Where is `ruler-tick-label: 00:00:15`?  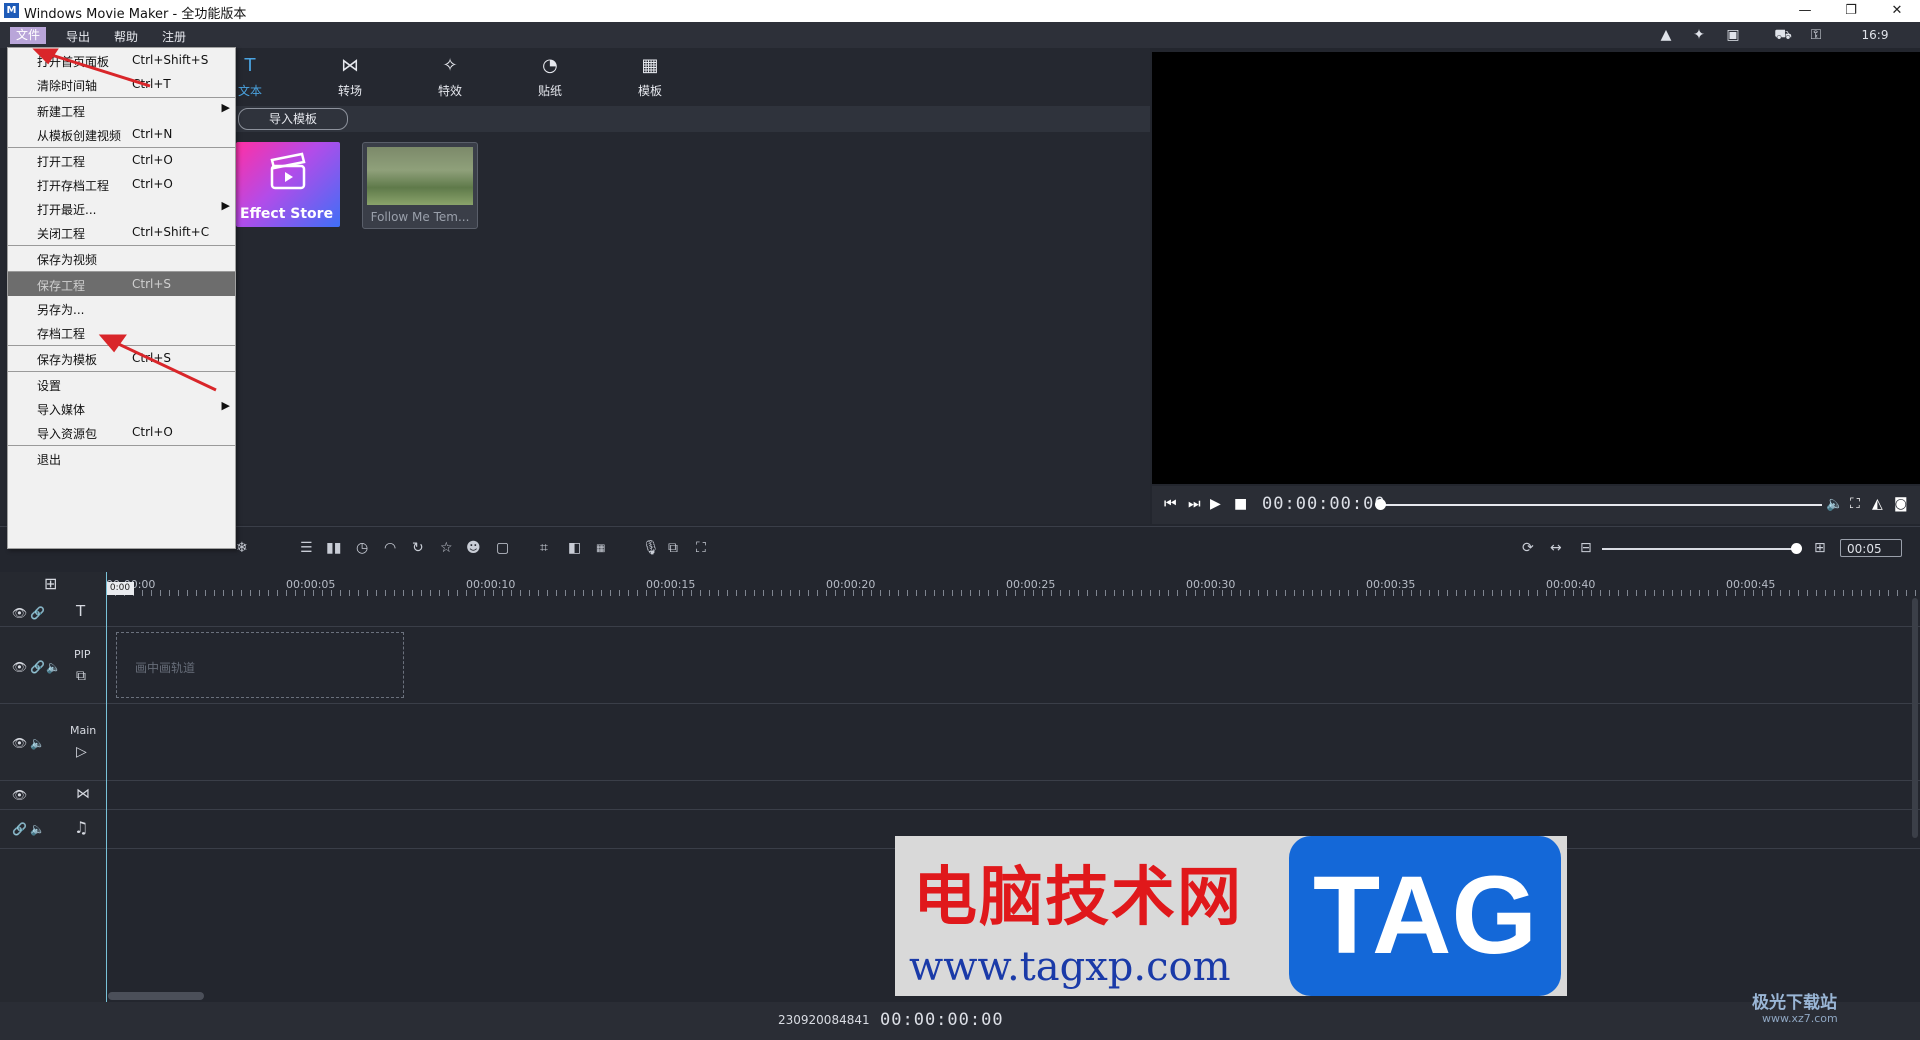 ruler-tick-label: 00:00:15 is located at coordinates (671, 584).